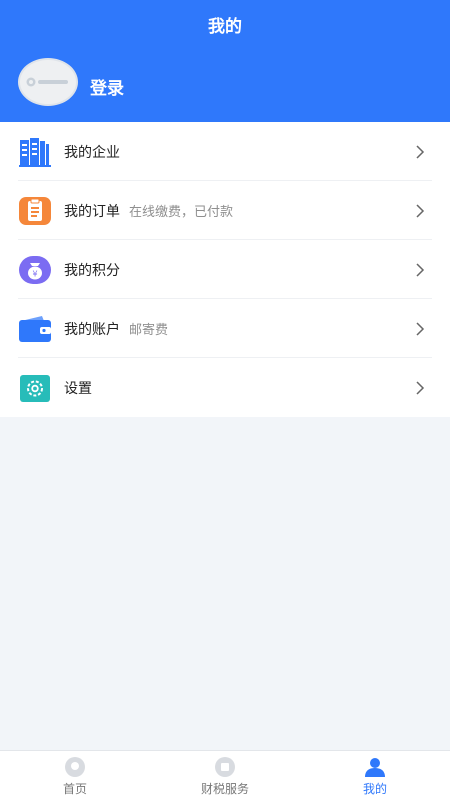  What do you see at coordinates (149, 330) in the screenshot?
I see `menu-item-subtitle: 邮寄费` at bounding box center [149, 330].